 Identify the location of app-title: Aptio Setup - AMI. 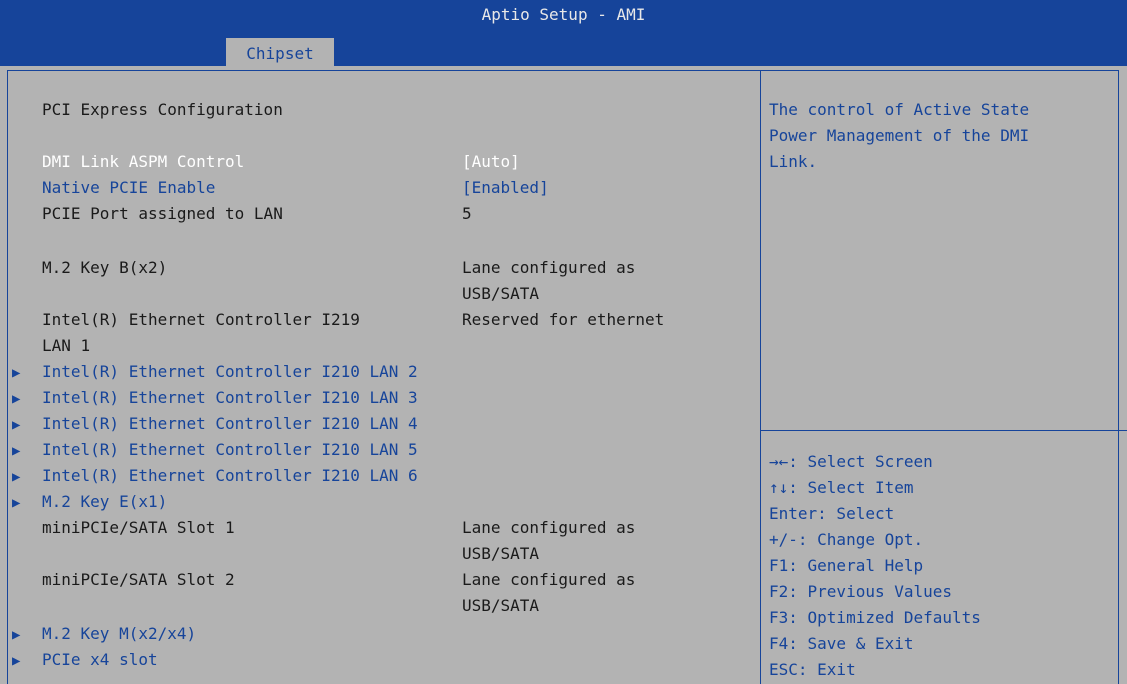
(563, 14).